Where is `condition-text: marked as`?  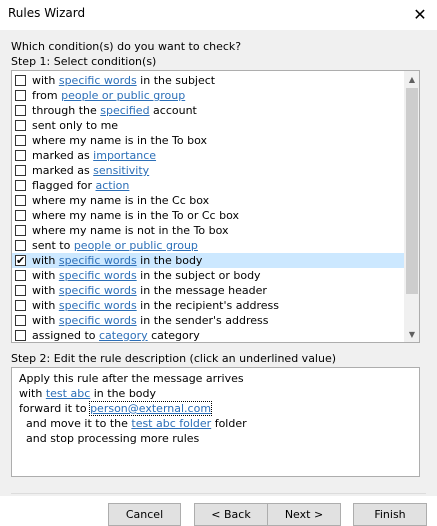 condition-text: marked as is located at coordinates (63, 170).